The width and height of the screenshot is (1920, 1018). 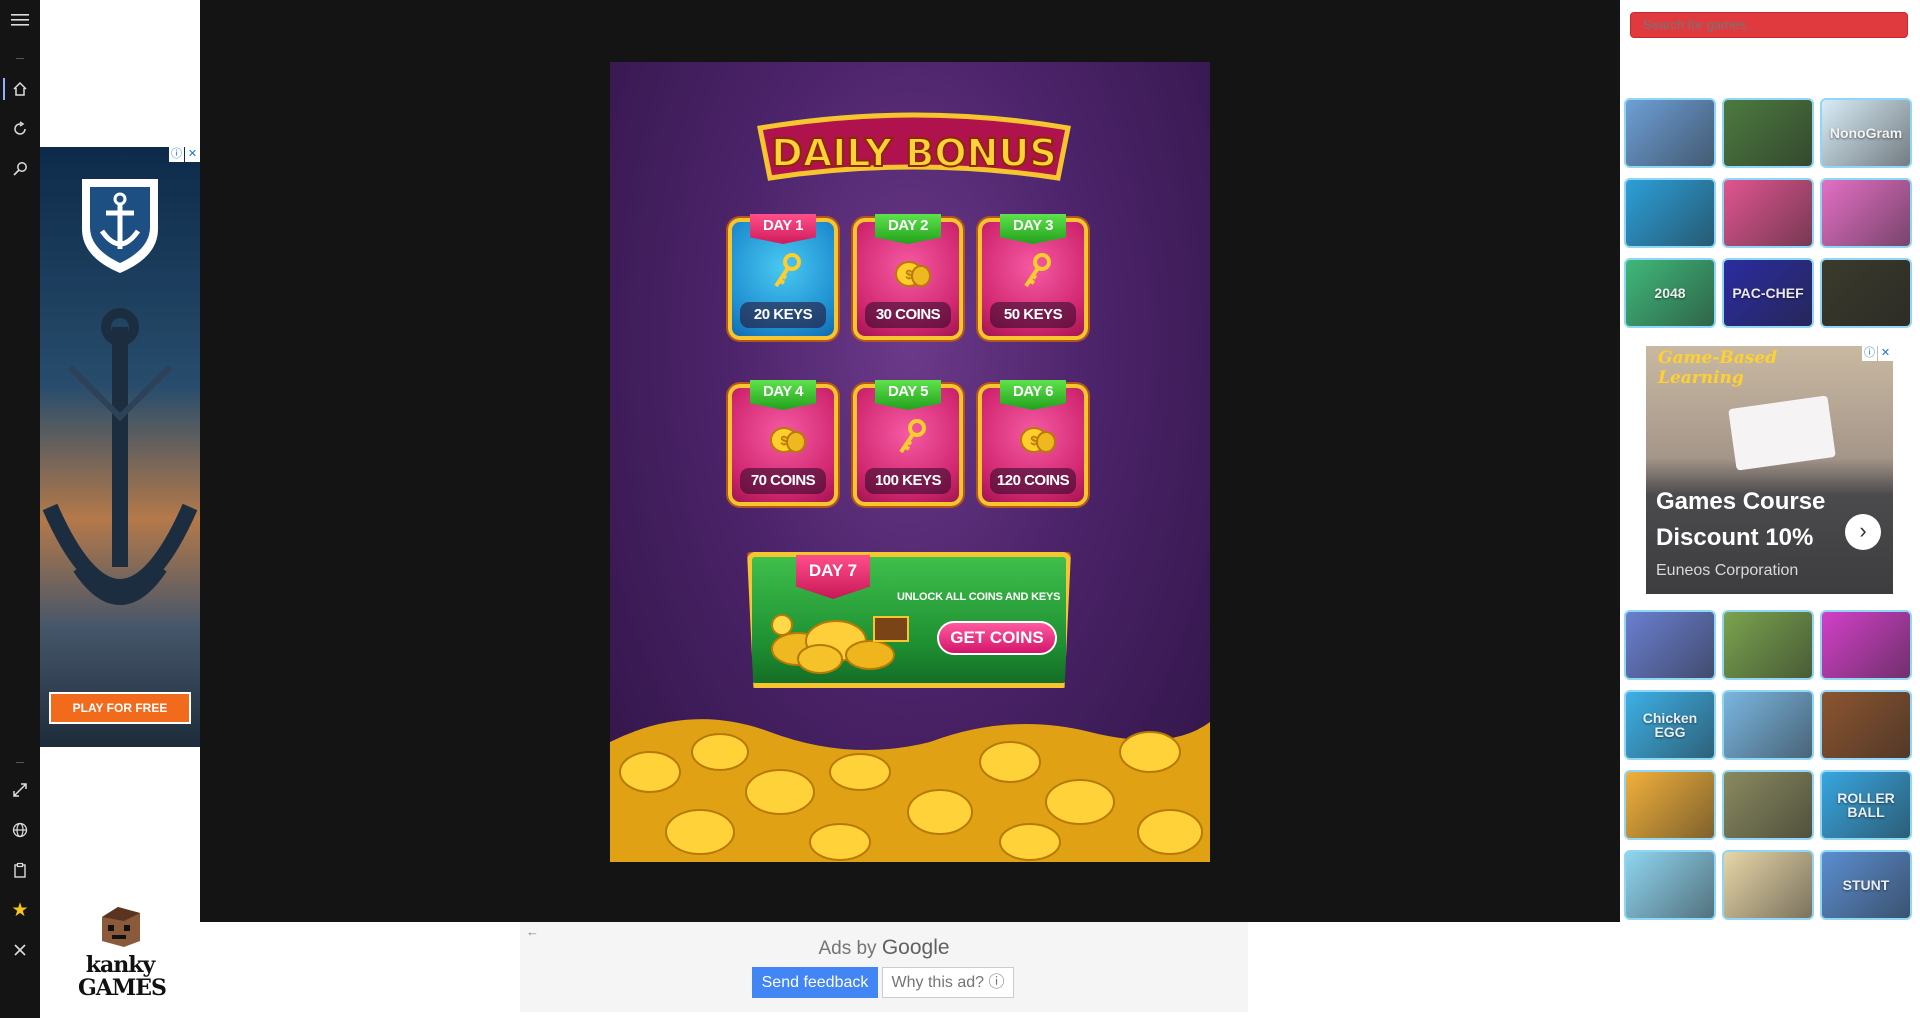 What do you see at coordinates (121, 927) in the screenshot?
I see `logo-mascot-icon` at bounding box center [121, 927].